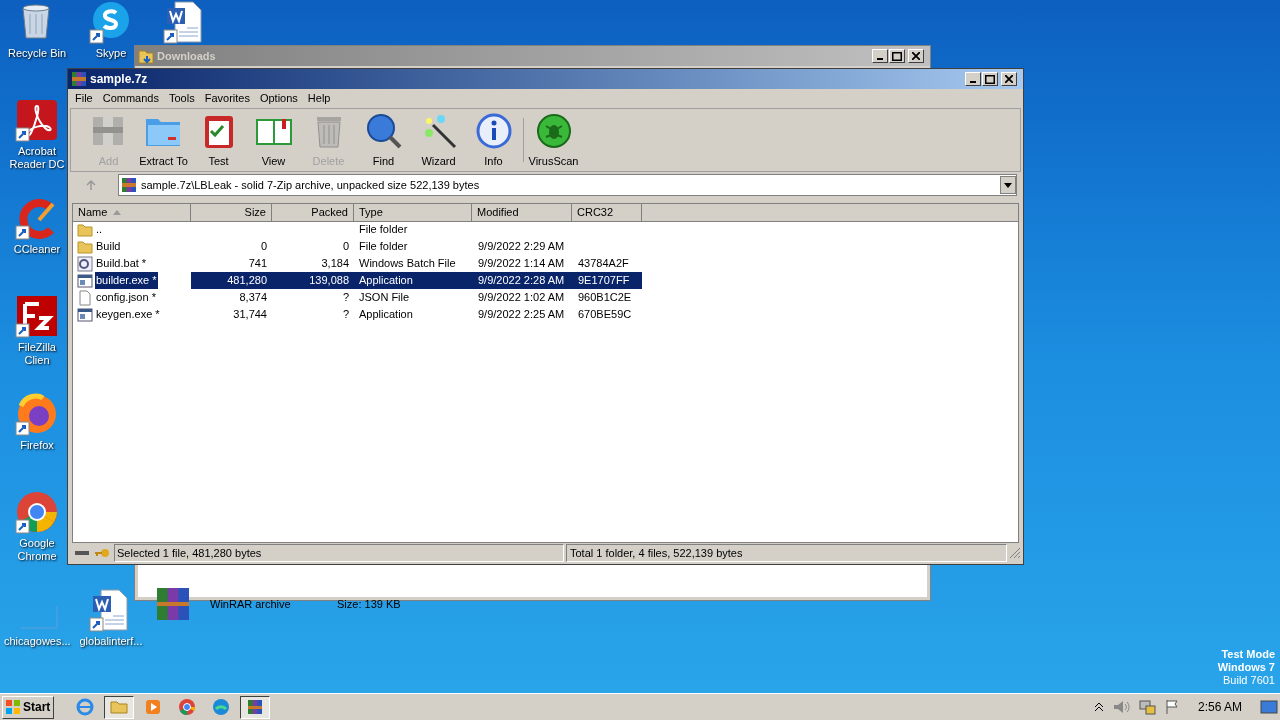  What do you see at coordinates (250, 315) in the screenshot?
I see `table-cell-text: 31,744` at bounding box center [250, 315].